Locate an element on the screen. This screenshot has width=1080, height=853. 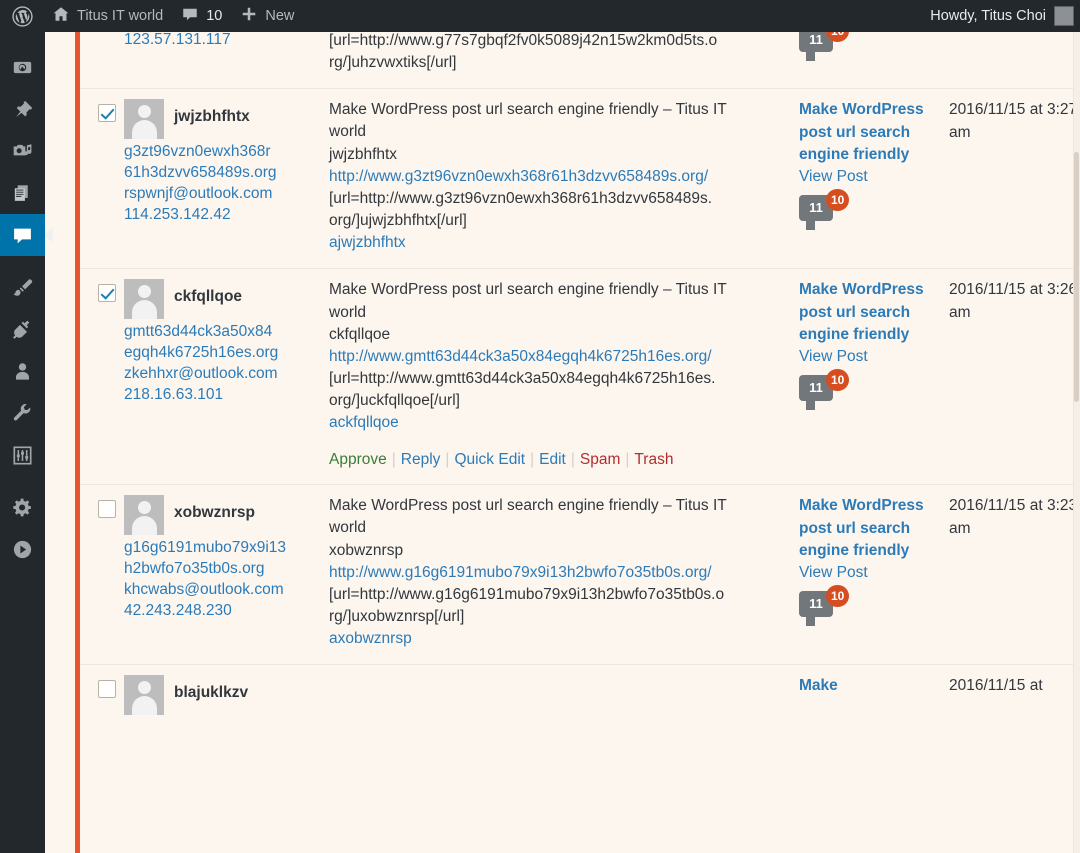
author-ip: 114.253.142.42 is located at coordinates (226, 215).